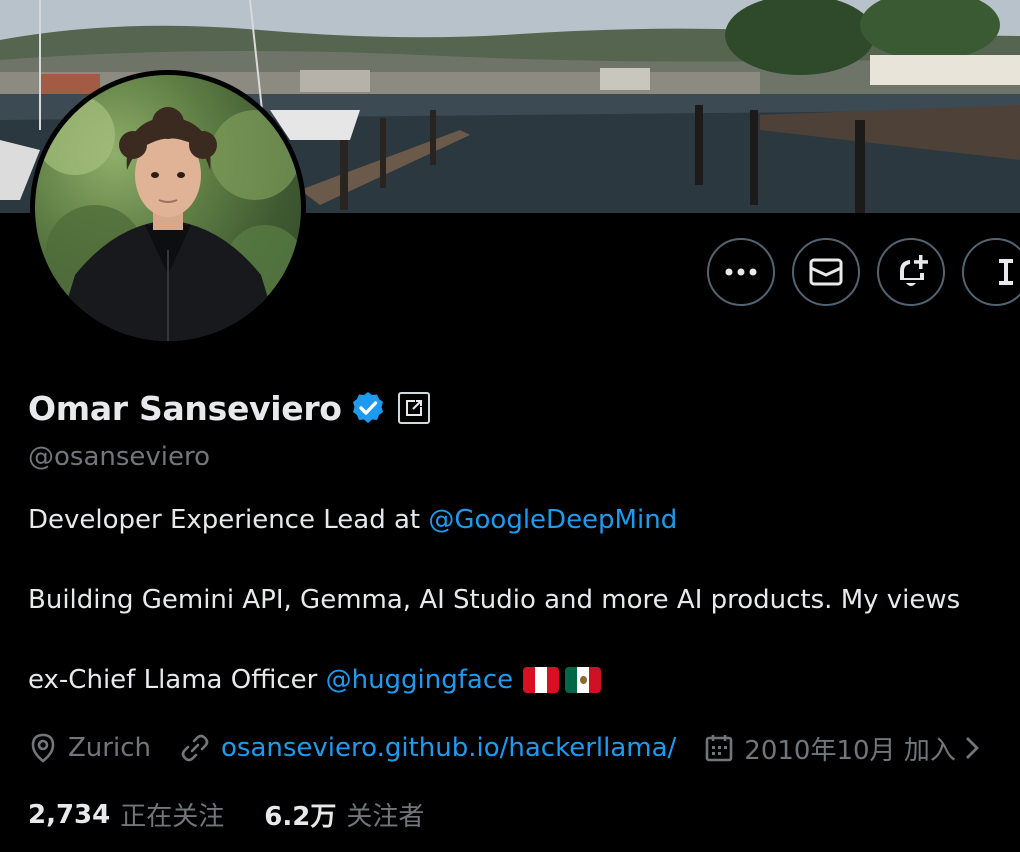  What do you see at coordinates (119, 457) in the screenshot?
I see `profile-handle: @osanseviero` at bounding box center [119, 457].